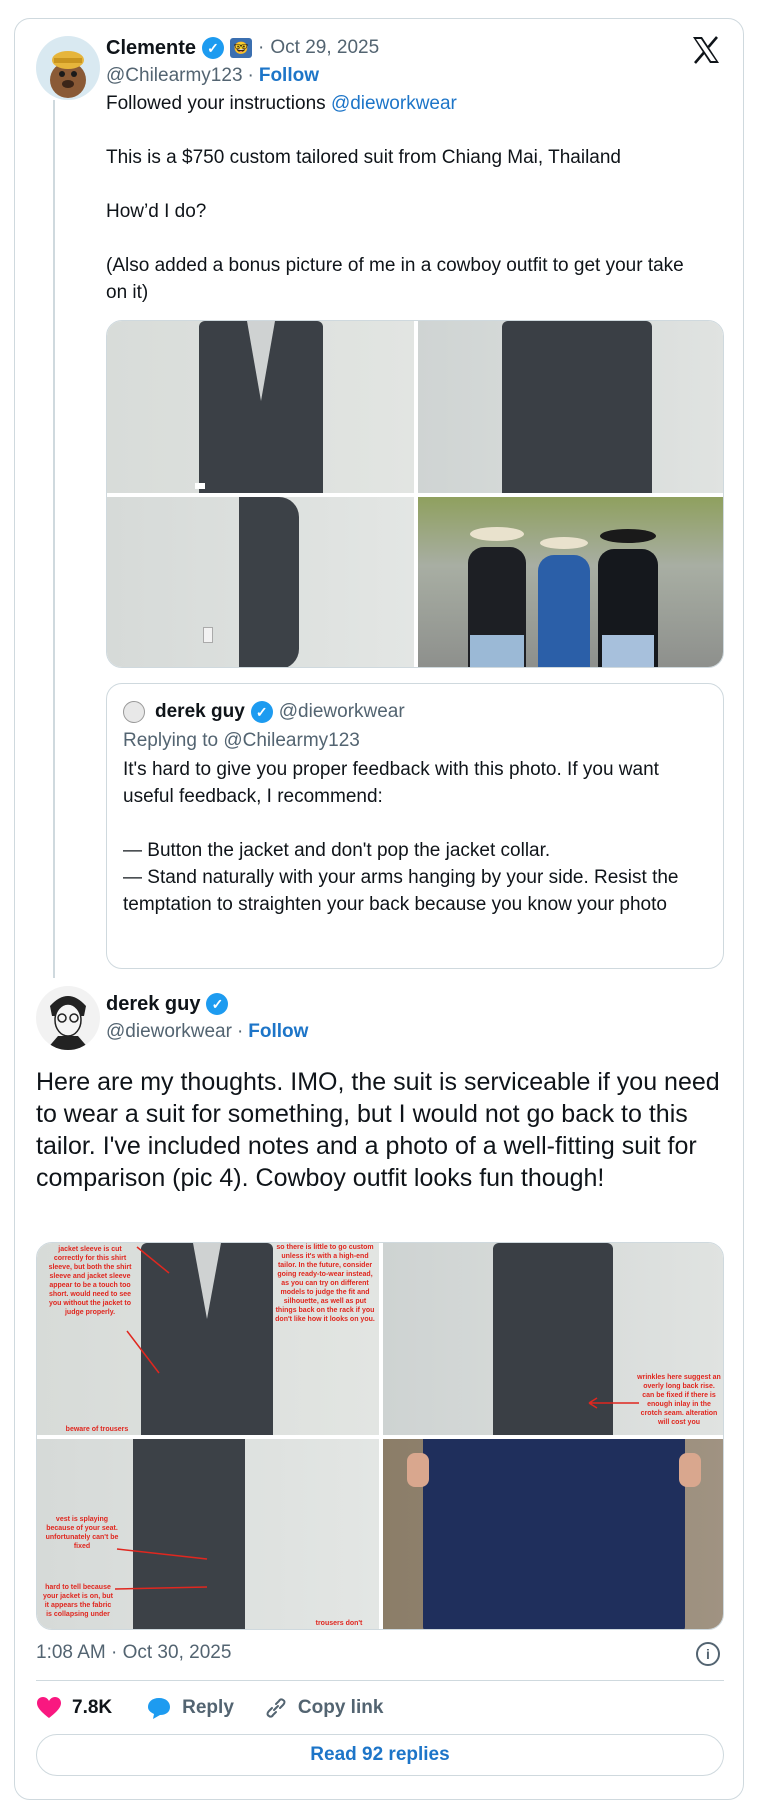 The height and width of the screenshot is (1818, 760). I want to click on like-button: 7.8K, so click(74, 1708).